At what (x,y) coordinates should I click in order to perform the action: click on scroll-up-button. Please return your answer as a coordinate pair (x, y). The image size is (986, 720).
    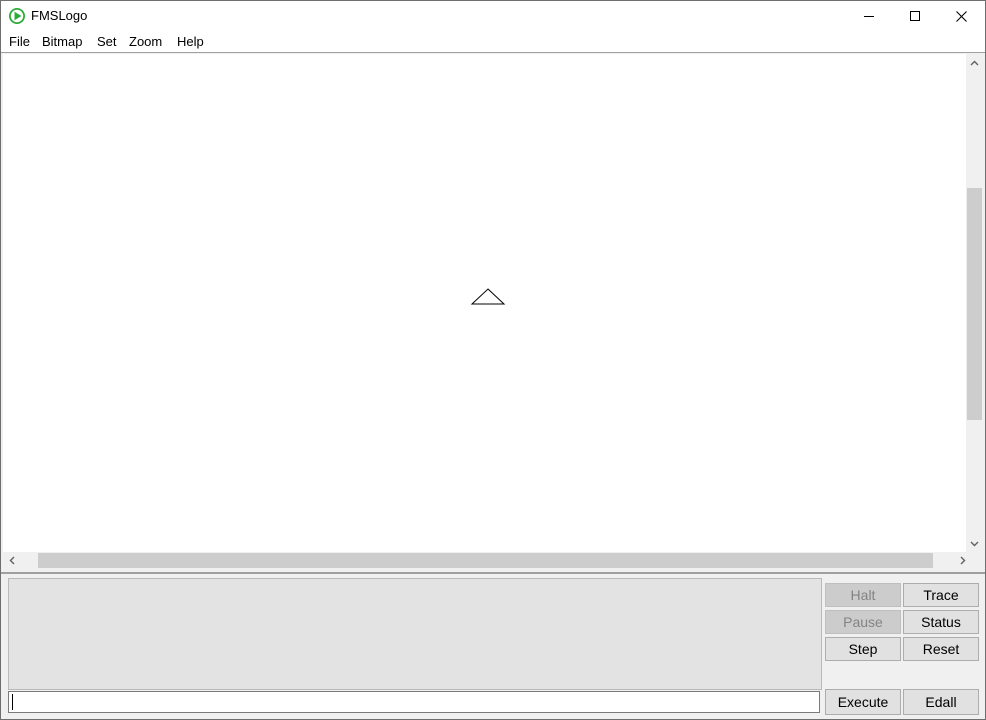
    Looking at the image, I should click on (974, 62).